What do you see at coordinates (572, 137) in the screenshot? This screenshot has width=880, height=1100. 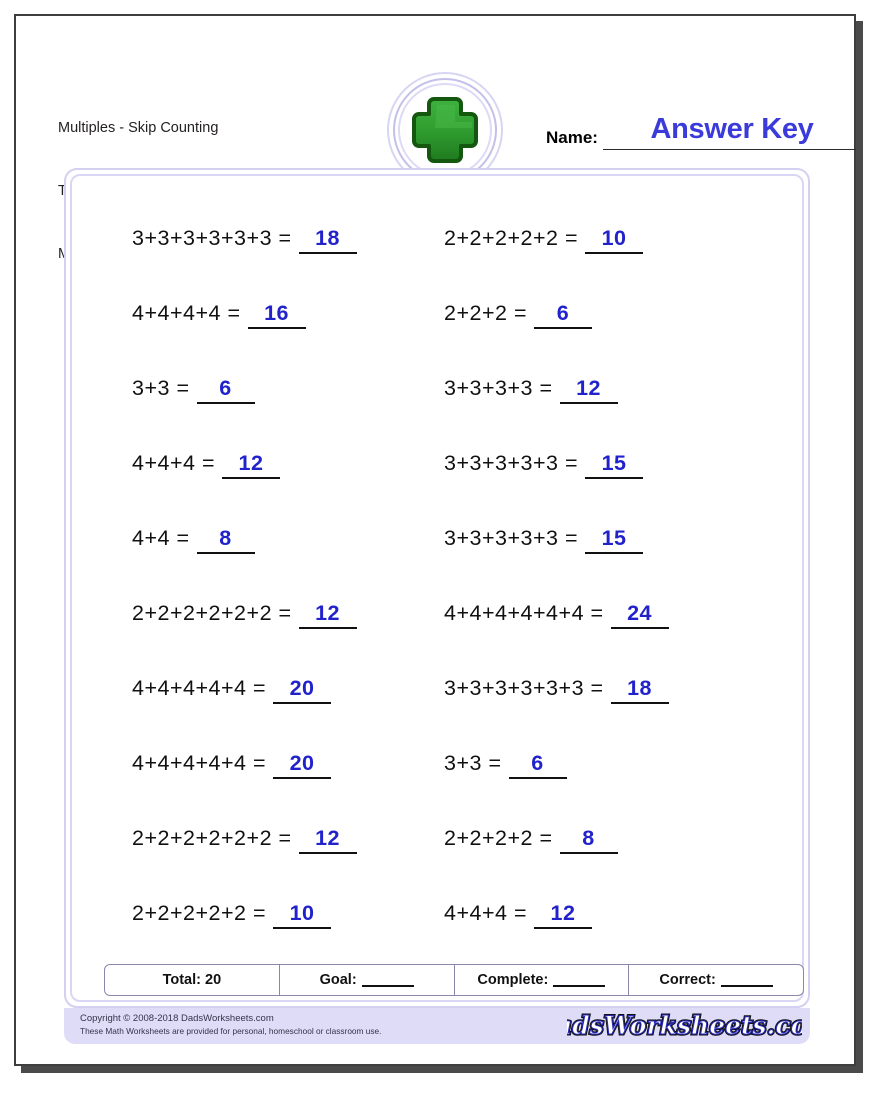 I see `name-label: Name:` at bounding box center [572, 137].